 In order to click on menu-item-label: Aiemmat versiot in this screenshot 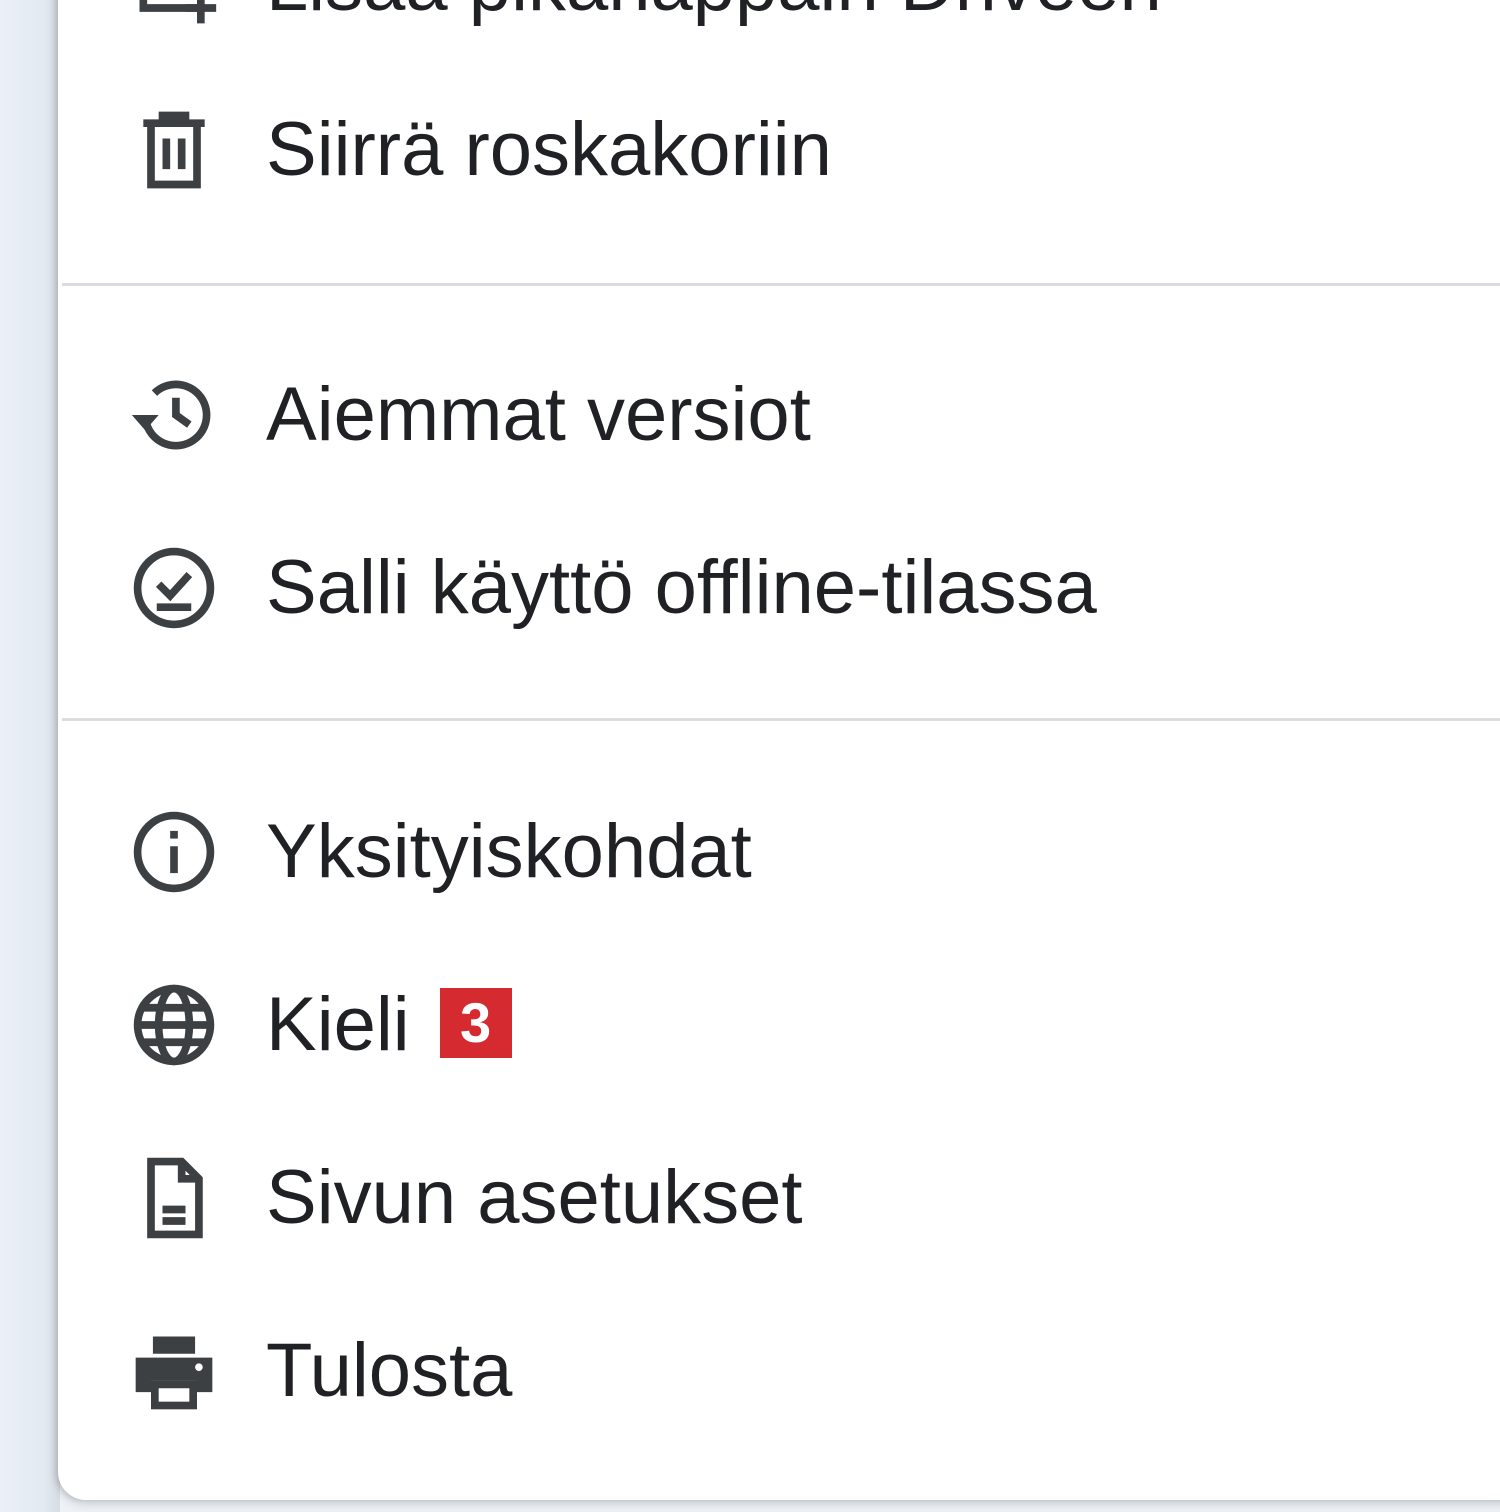, I will do `click(538, 414)`.